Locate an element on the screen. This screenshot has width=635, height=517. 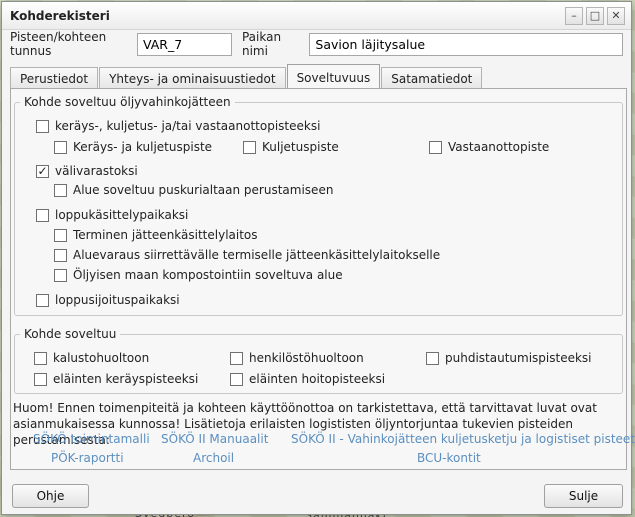
checkbox-collection-and-transport-point: Keräys- ja kuljetuspiste is located at coordinates (133, 147).